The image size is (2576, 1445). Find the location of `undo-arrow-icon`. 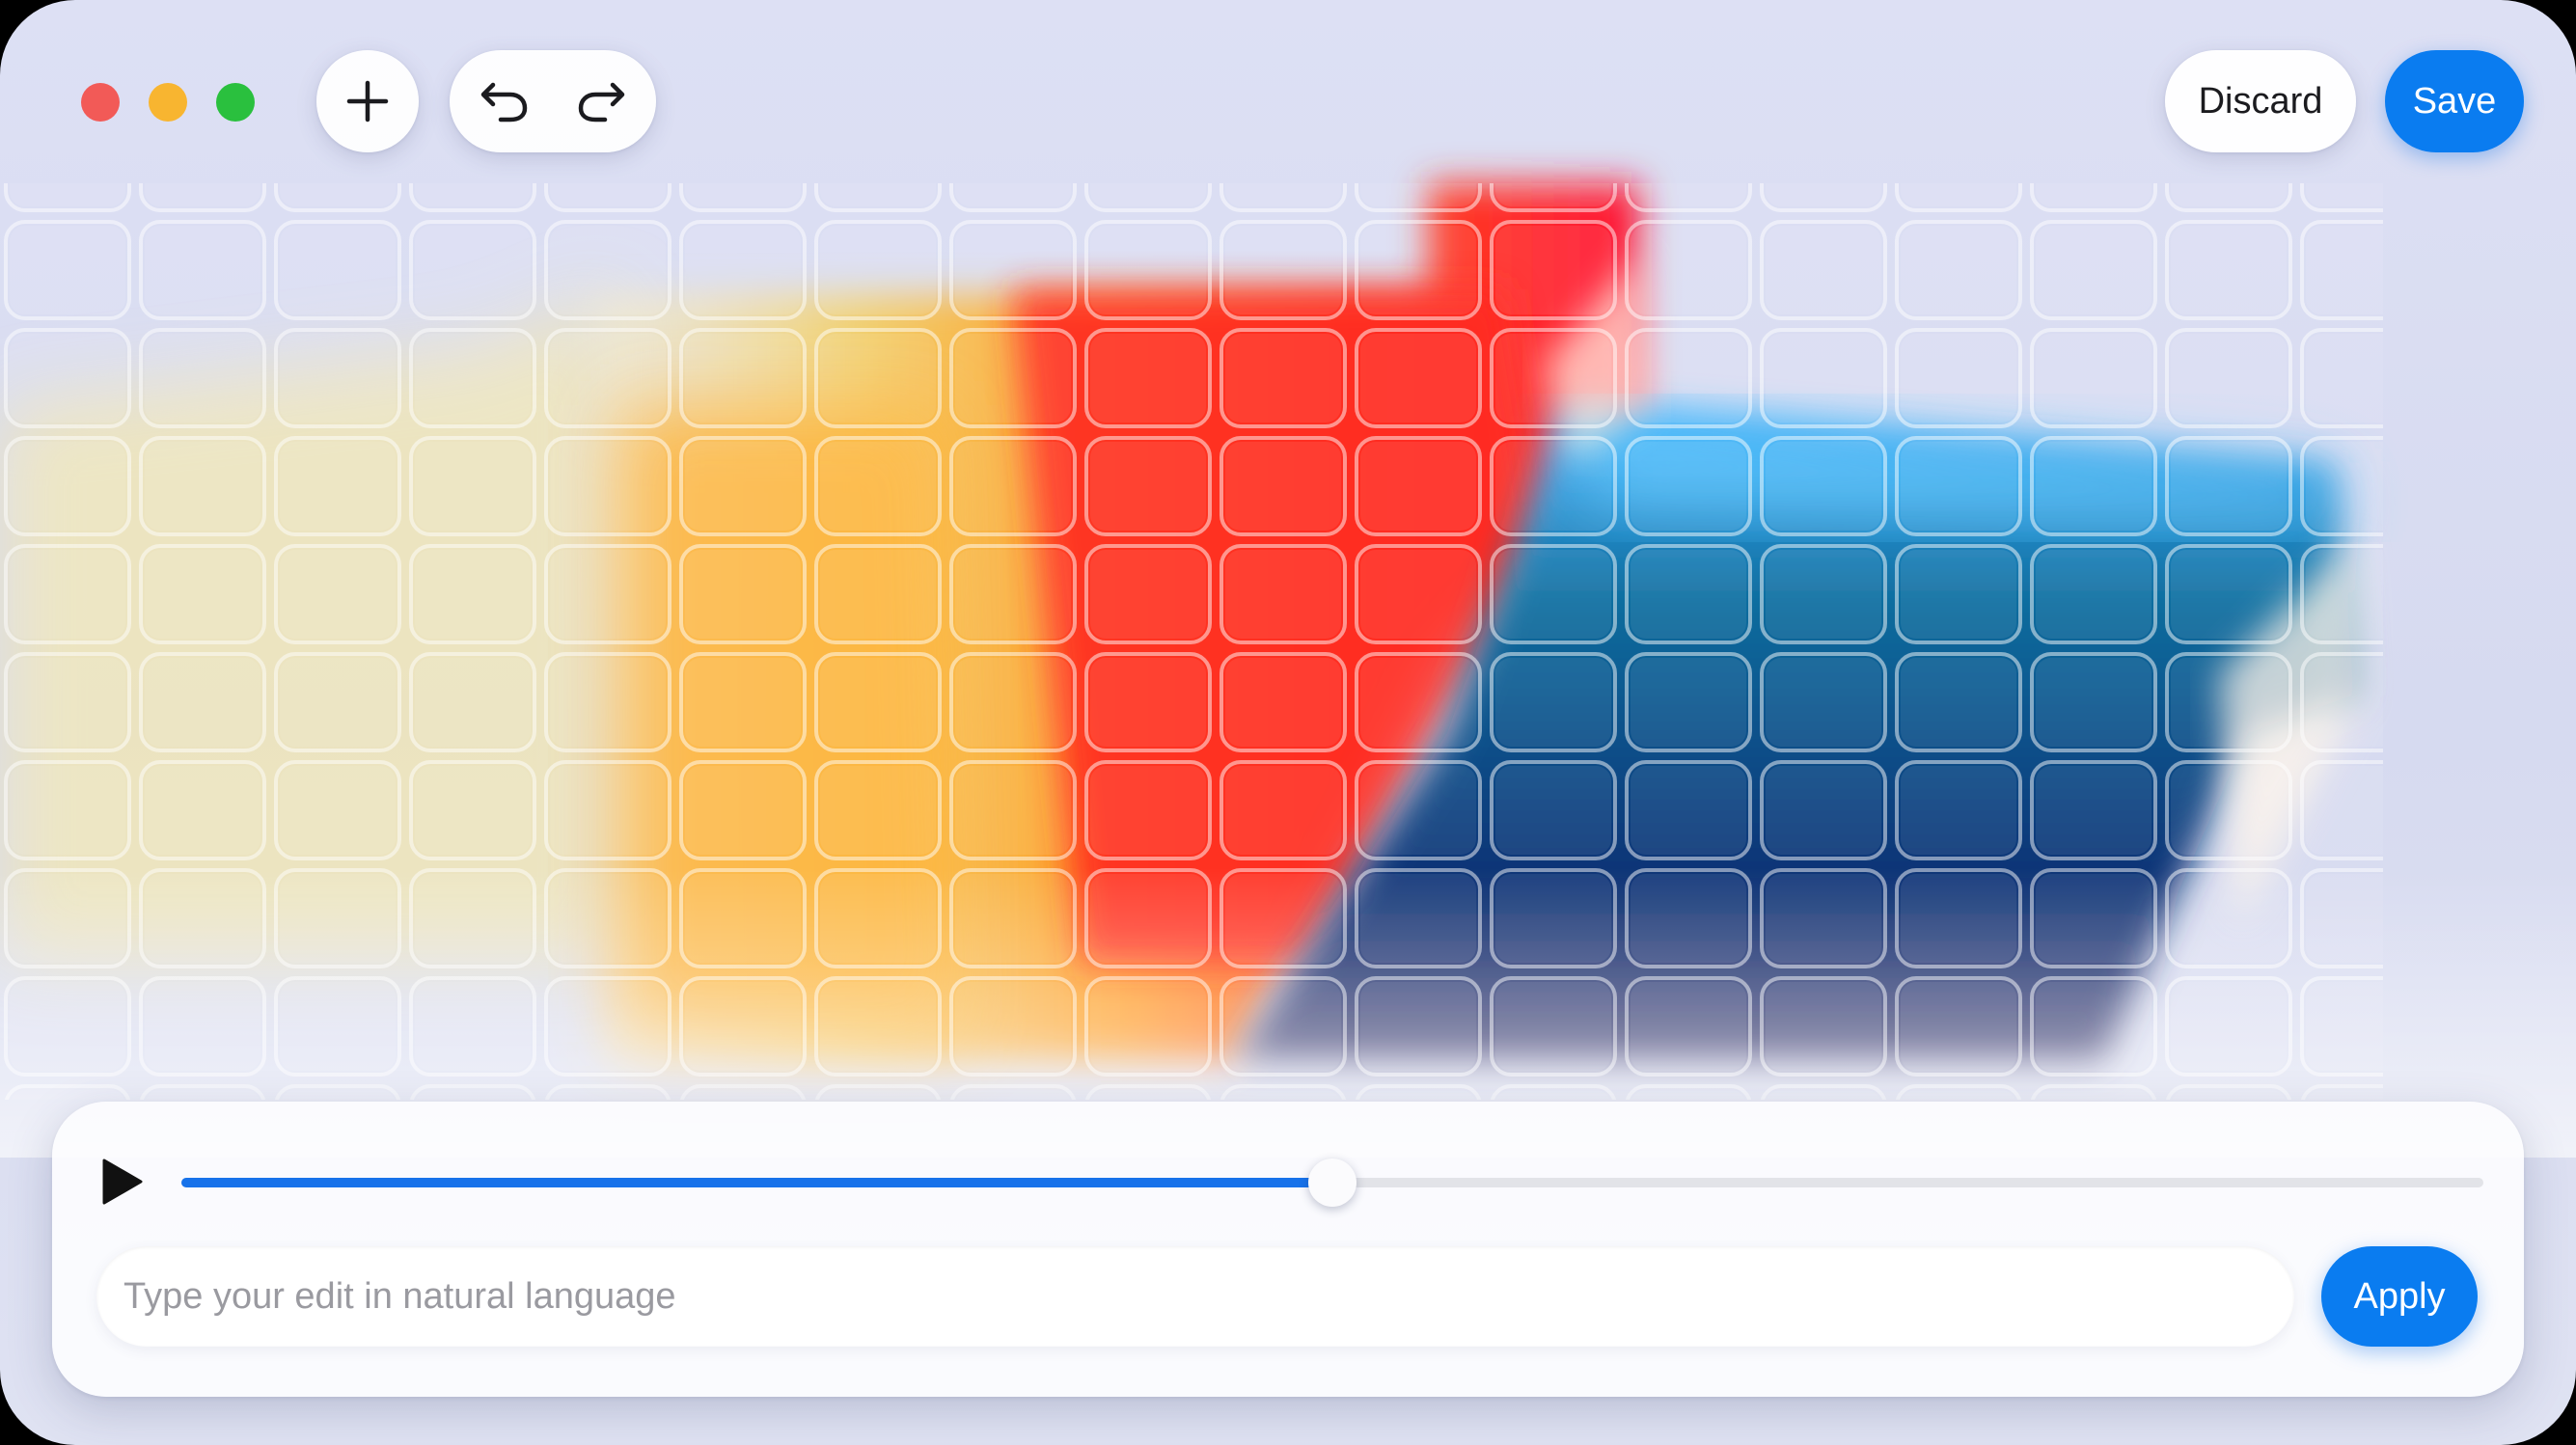

undo-arrow-icon is located at coordinates (504, 102).